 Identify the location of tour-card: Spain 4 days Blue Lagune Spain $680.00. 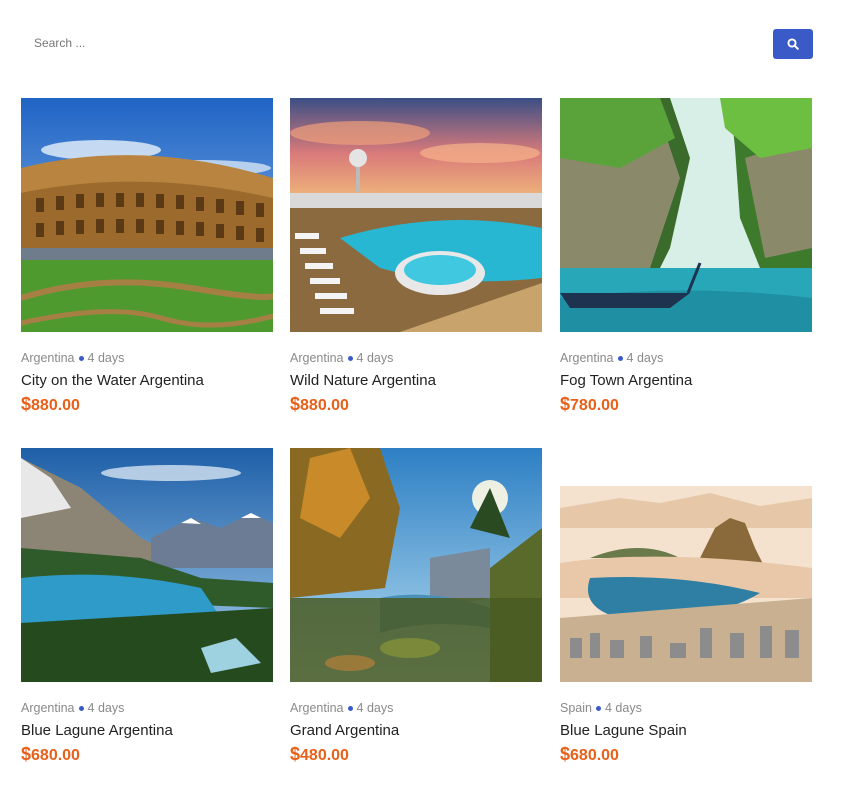
(686, 606).